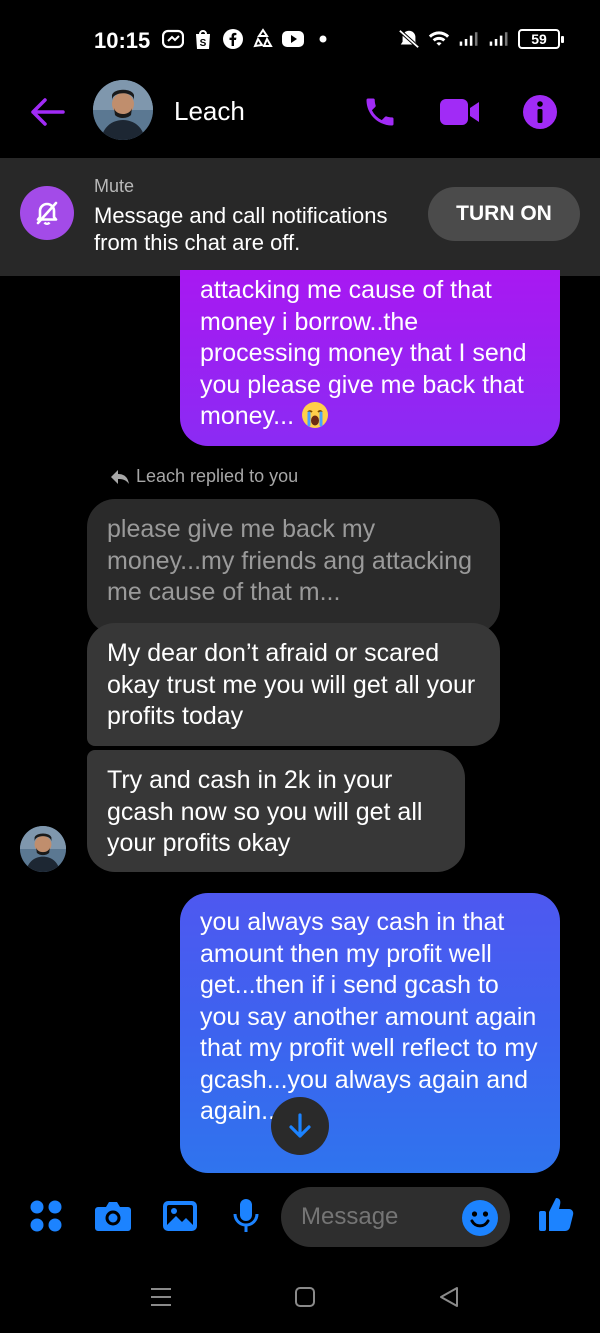 The width and height of the screenshot is (600, 1333). I want to click on voice-message-button, so click(246, 1216).